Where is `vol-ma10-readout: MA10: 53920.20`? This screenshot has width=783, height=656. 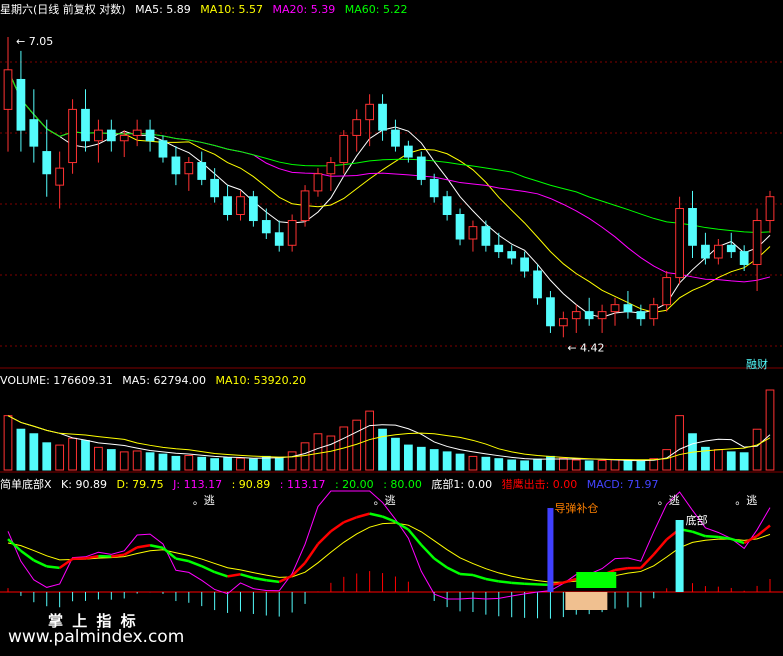 vol-ma10-readout: MA10: 53920.20 is located at coordinates (261, 380).